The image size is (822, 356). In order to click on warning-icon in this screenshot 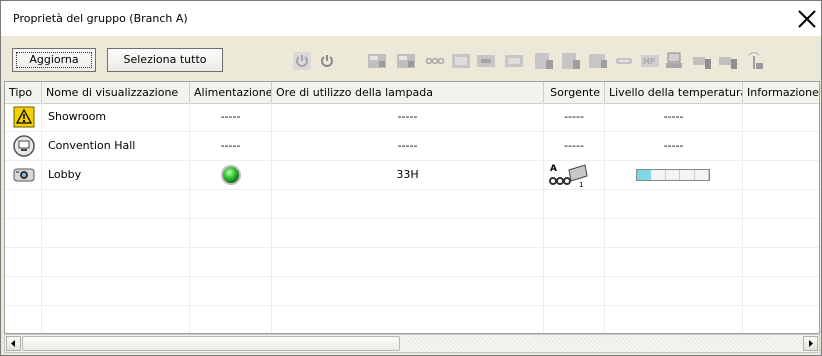, I will do `click(24, 117)`.